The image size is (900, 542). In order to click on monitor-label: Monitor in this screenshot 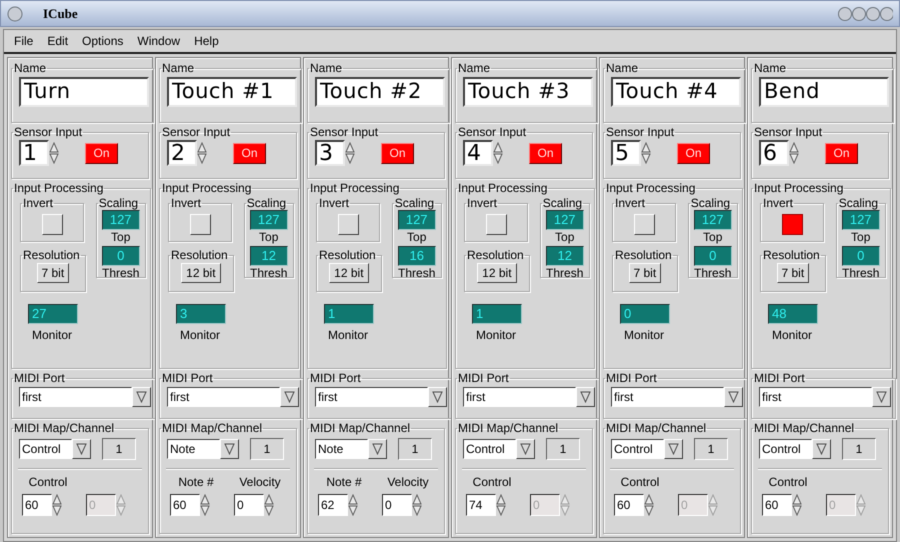, I will do `click(792, 335)`.